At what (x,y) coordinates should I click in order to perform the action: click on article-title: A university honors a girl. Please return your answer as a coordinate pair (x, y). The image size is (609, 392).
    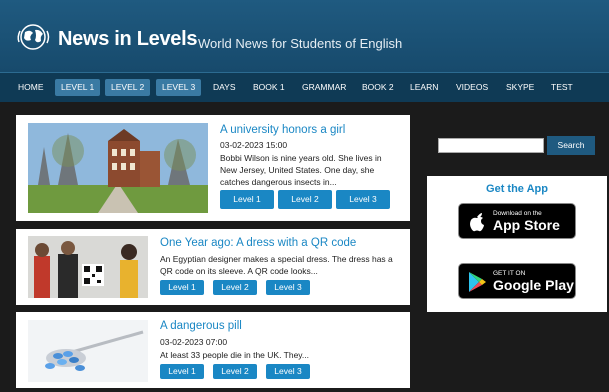
    Looking at the image, I should click on (282, 130).